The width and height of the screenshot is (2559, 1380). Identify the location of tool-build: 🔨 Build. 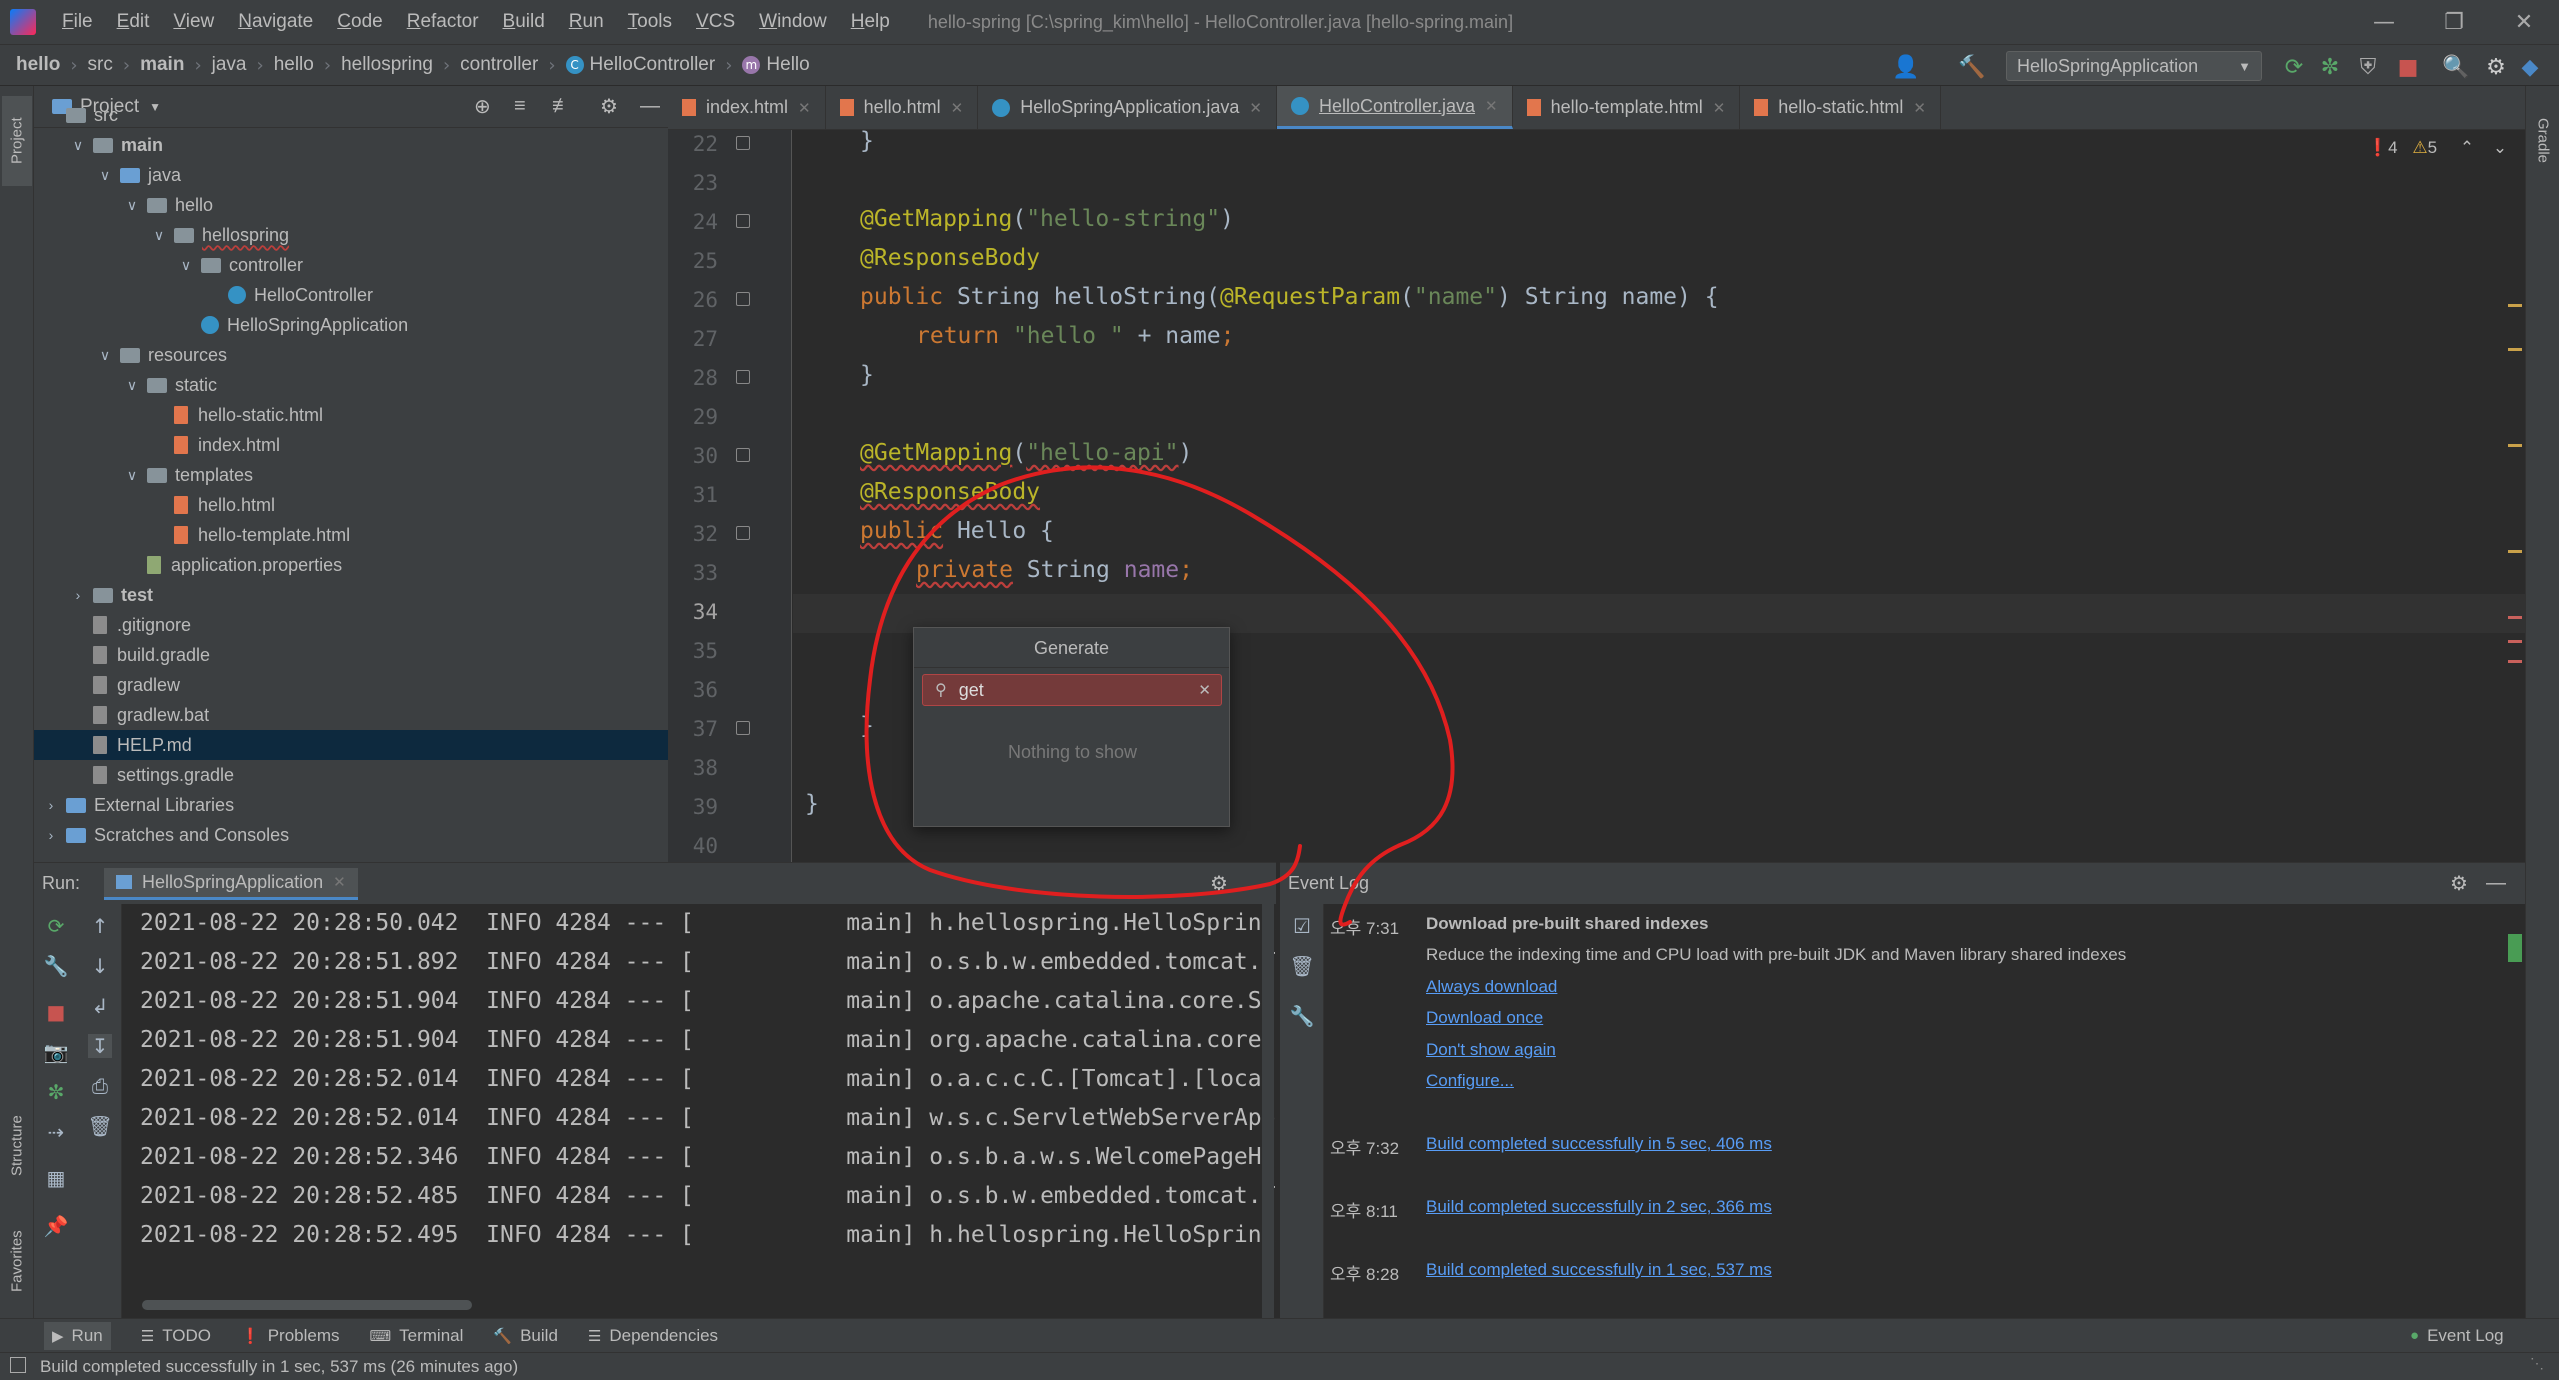
(525, 1336).